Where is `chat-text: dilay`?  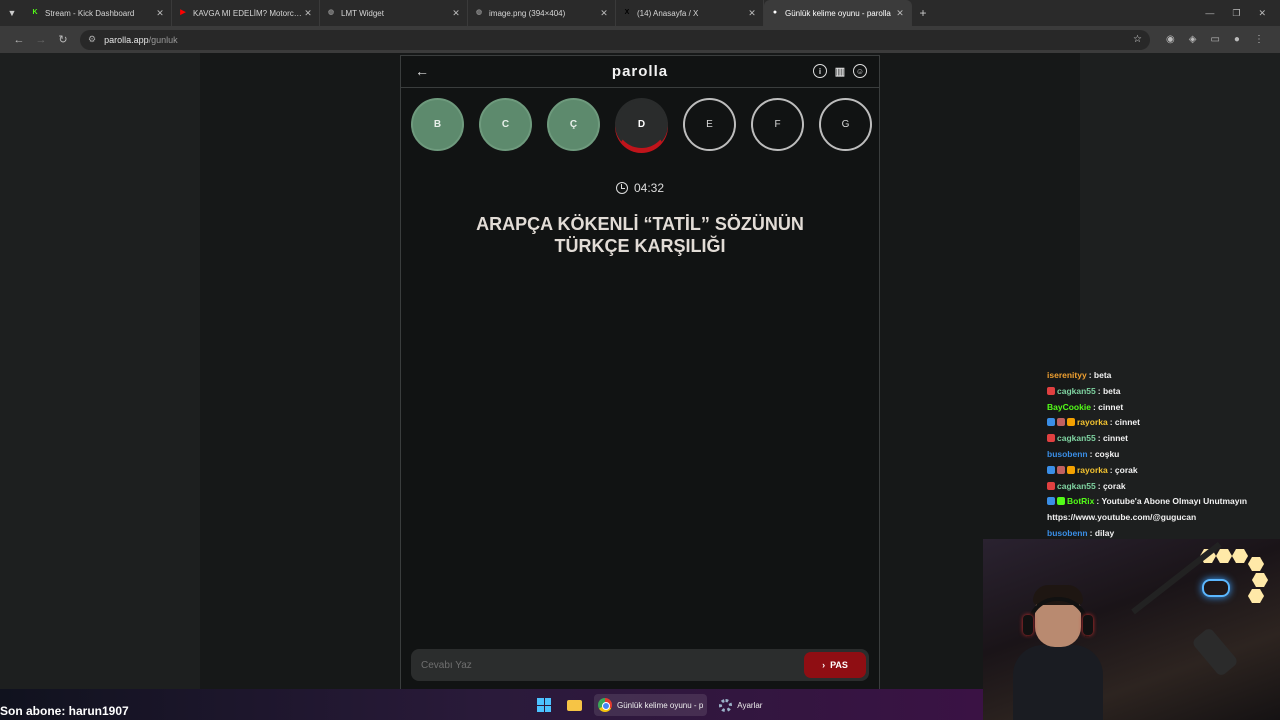
chat-text: dilay is located at coordinates (1104, 532).